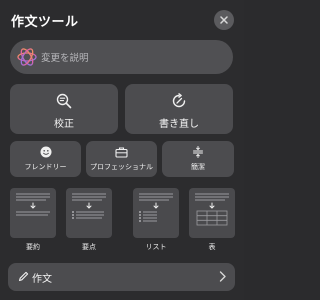  What do you see at coordinates (45, 159) in the screenshot?
I see `friendly-button: フレンドリー` at bounding box center [45, 159].